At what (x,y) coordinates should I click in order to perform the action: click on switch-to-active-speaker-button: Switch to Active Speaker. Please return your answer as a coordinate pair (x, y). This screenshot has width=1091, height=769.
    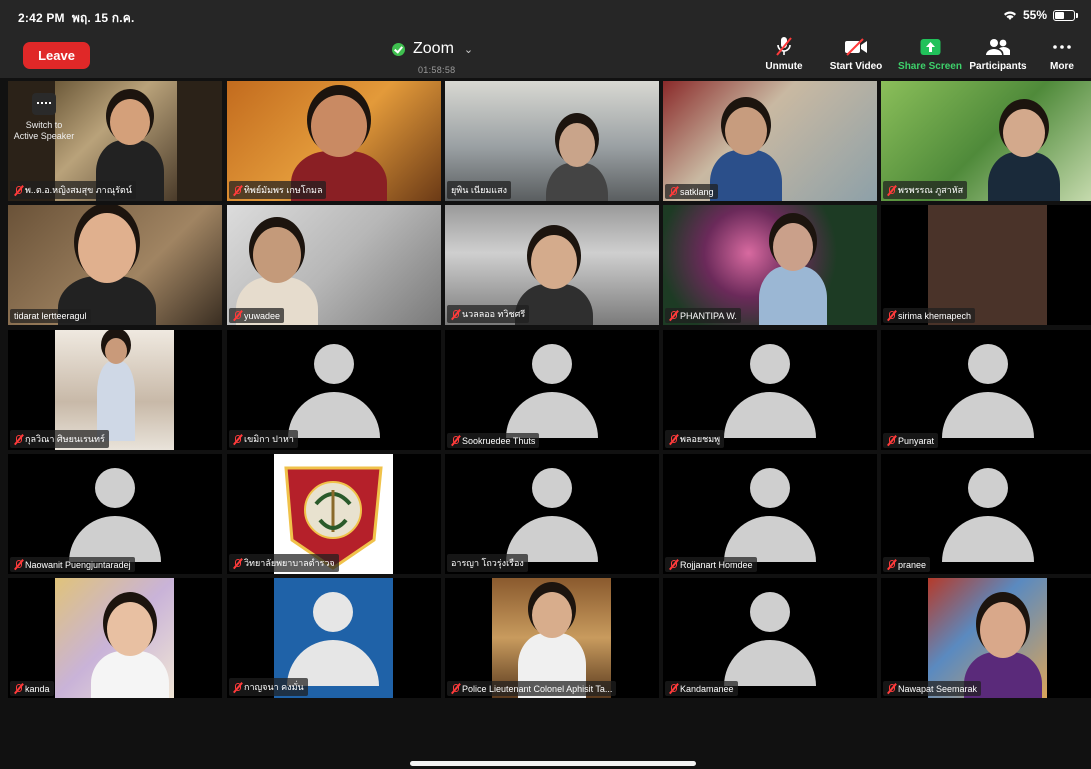
    Looking at the image, I should click on (44, 115).